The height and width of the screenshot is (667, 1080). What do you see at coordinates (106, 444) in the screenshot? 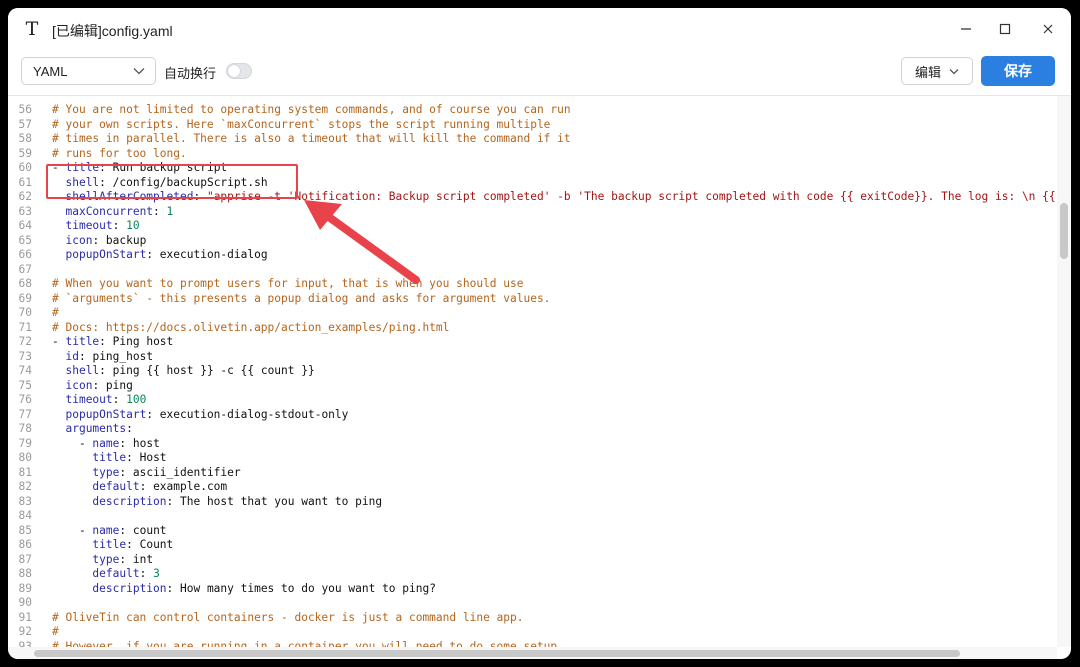
I see `code-text: - name: host` at bounding box center [106, 444].